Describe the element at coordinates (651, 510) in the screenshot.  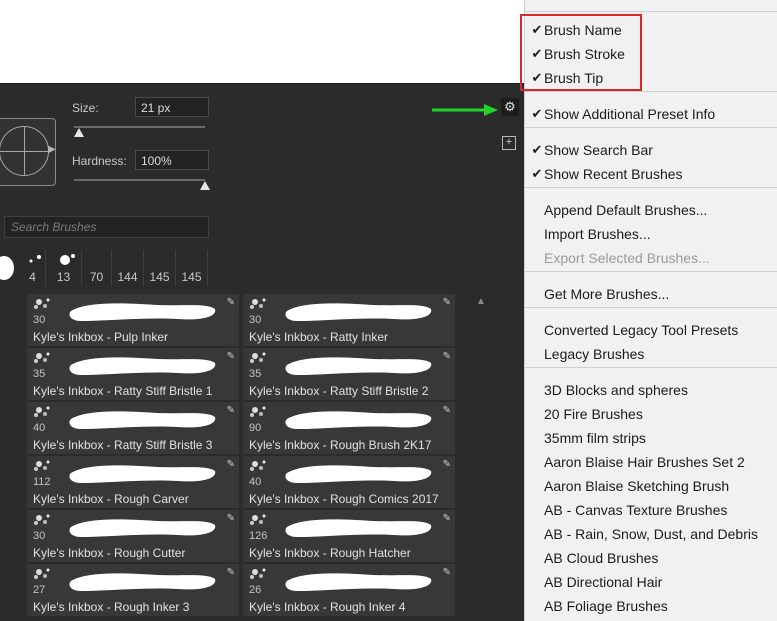
I see `menu-item: AB - Canvas Texture Brushes` at that location.